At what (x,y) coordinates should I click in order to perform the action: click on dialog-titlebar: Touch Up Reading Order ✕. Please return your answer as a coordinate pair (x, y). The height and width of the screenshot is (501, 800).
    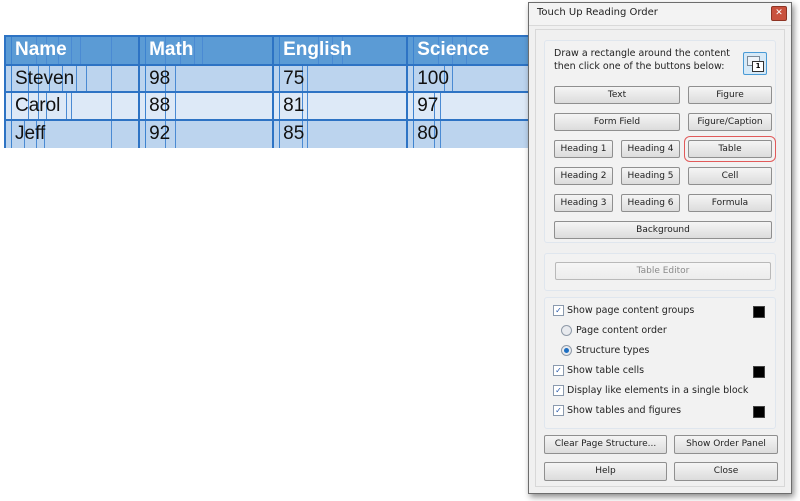
    Looking at the image, I should click on (660, 14).